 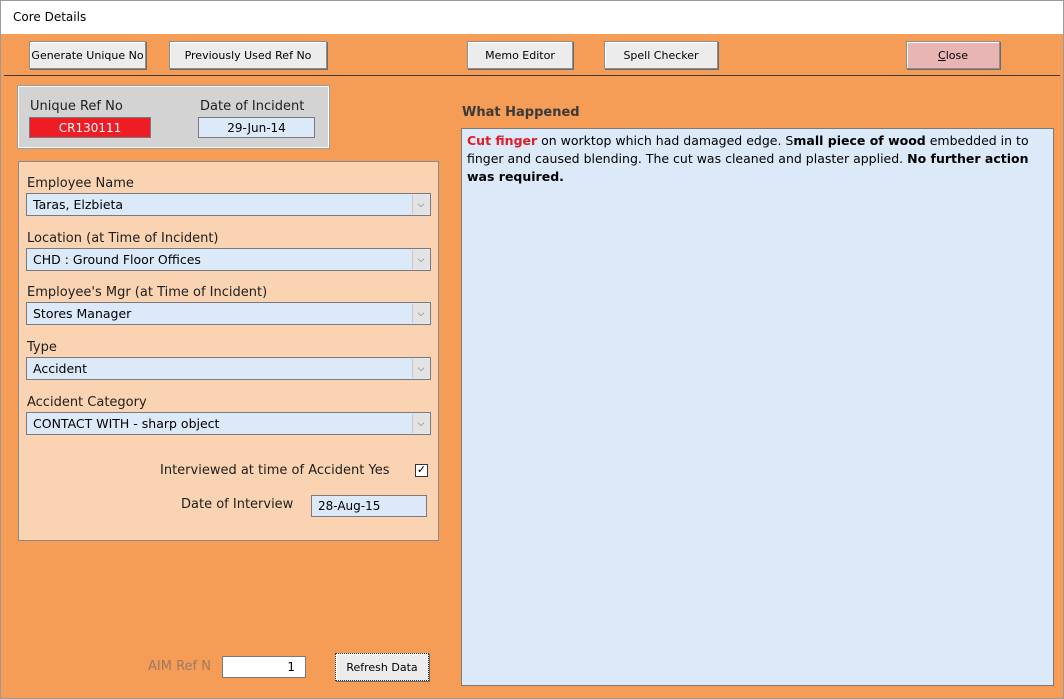 I want to click on memo-text-part: mall piece of wood, so click(x=859, y=140).